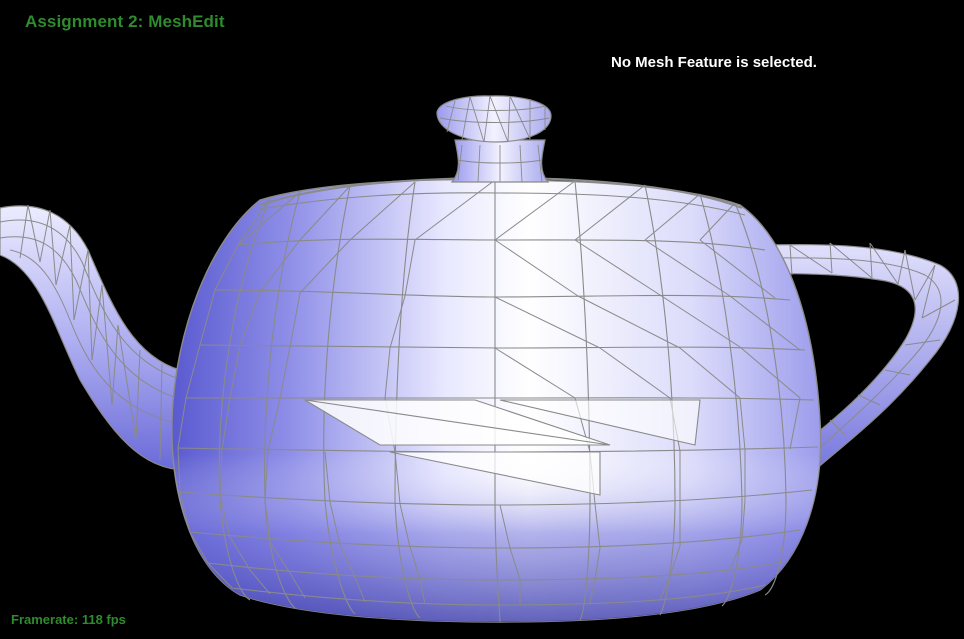 The width and height of the screenshot is (964, 639). I want to click on framerate-display: Framerate: 118 fps, so click(68, 619).